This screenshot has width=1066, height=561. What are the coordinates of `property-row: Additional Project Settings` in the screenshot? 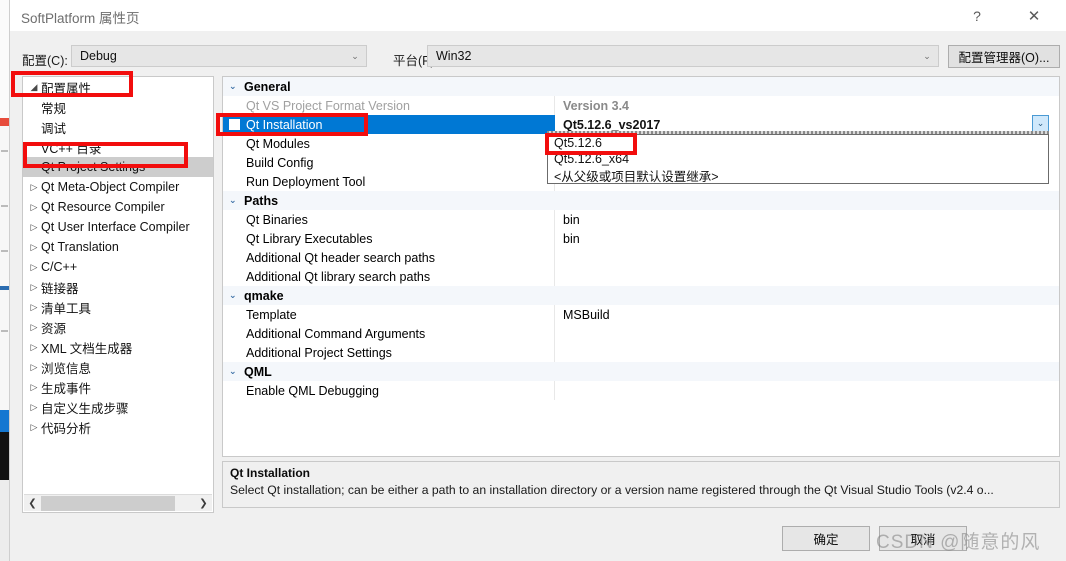 It's located at (641, 352).